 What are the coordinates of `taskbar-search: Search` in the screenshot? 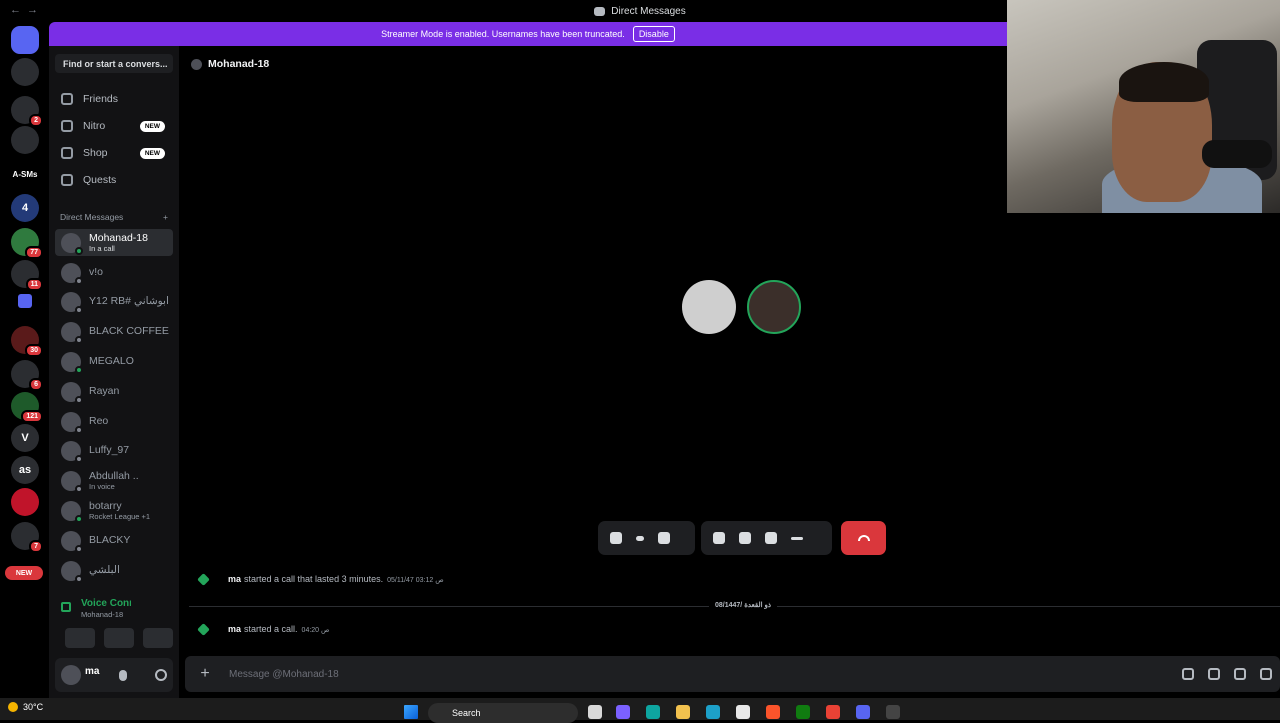 It's located at (503, 713).